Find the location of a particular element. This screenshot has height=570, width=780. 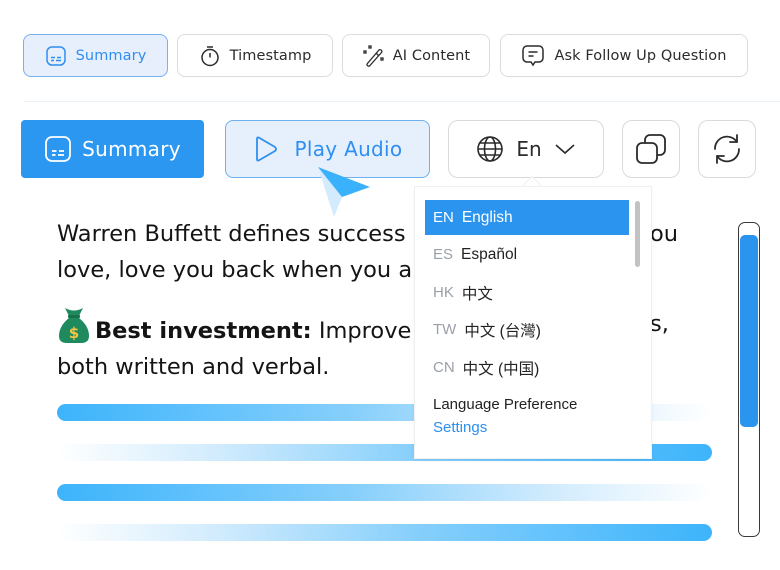

tab-ai-content: AI Content is located at coordinates (416, 55).